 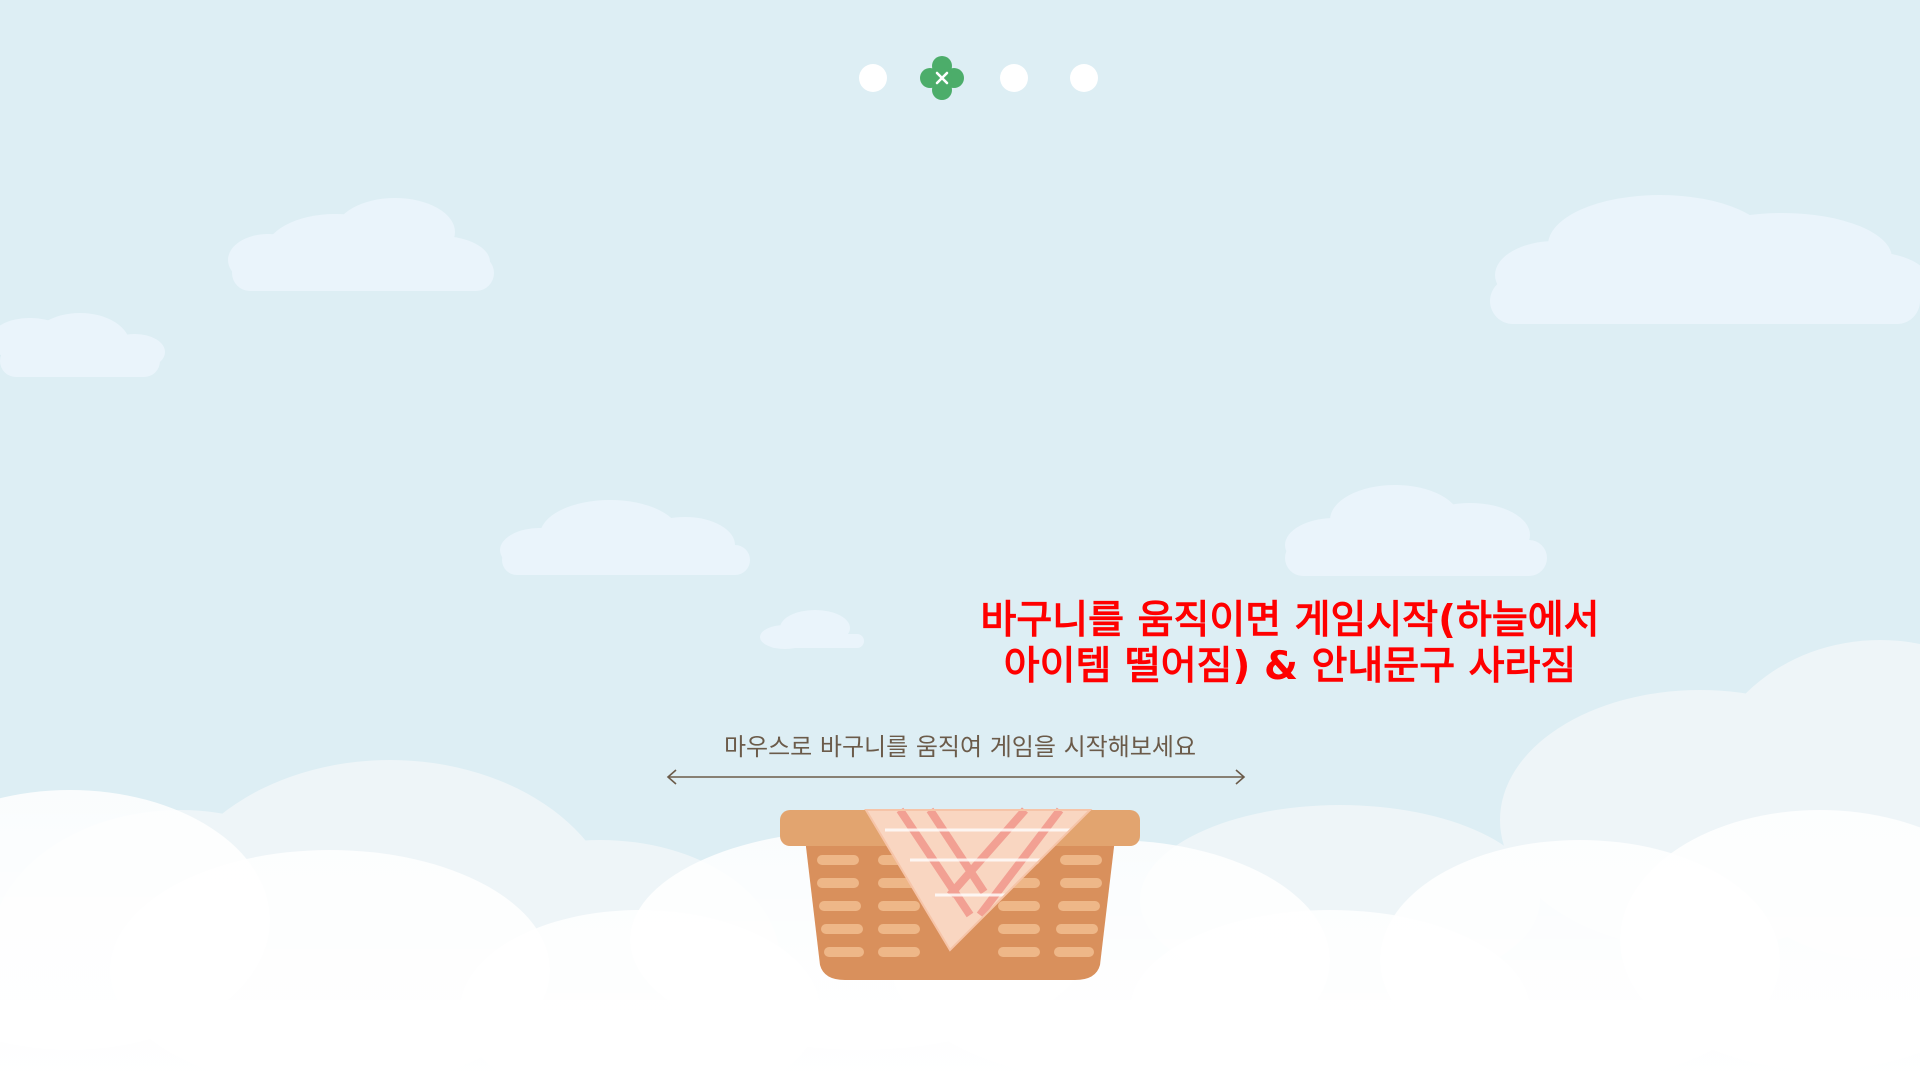 What do you see at coordinates (975, 78) in the screenshot?
I see `stage-progress-indicator` at bounding box center [975, 78].